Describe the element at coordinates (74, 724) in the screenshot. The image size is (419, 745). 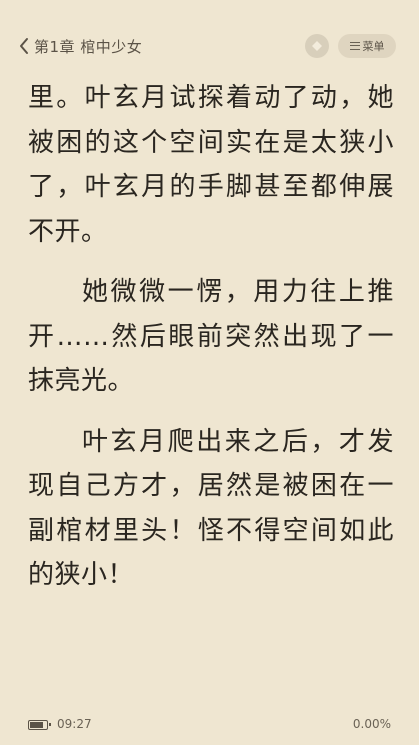
I see `clock-time: 09:27` at that location.